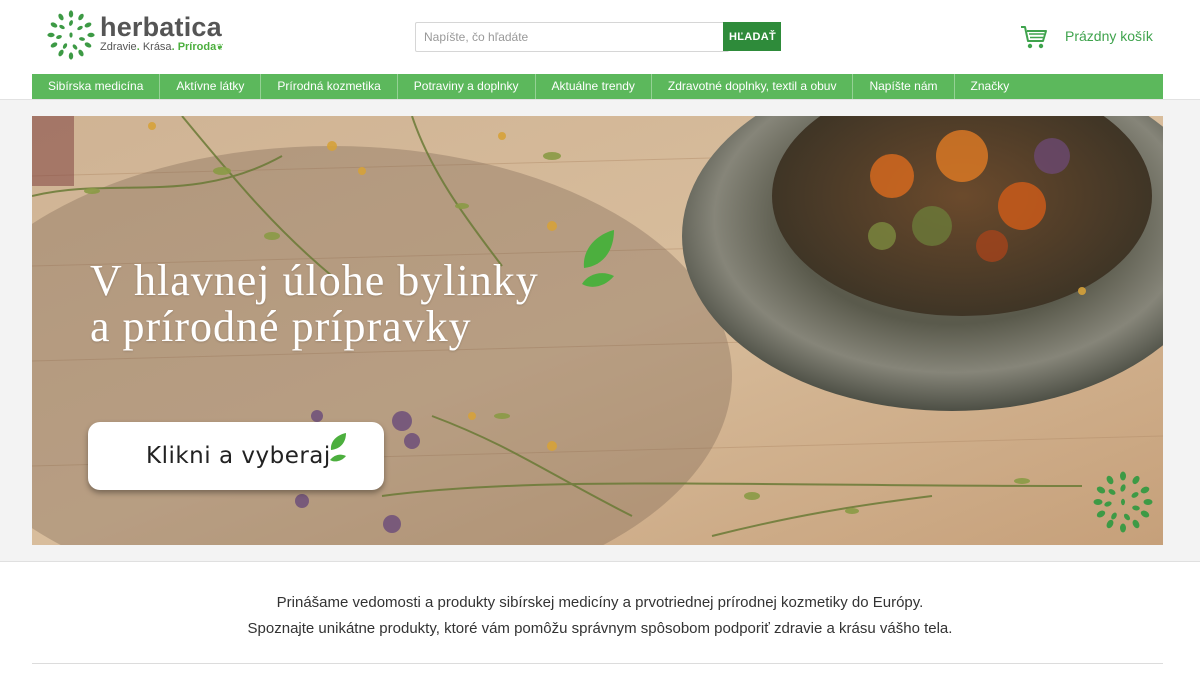 The width and height of the screenshot is (1200, 686). I want to click on cta-leaf-icon, so click(338, 447).